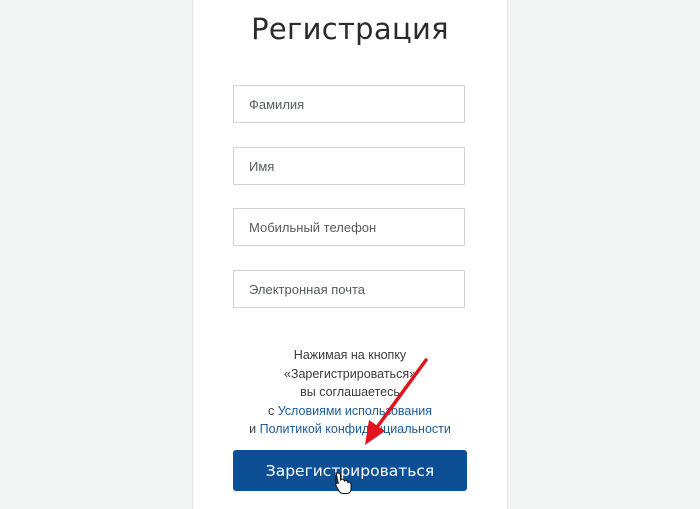  What do you see at coordinates (355, 429) in the screenshot?
I see `privacy-policy-link: Политикой конфиденциальности` at bounding box center [355, 429].